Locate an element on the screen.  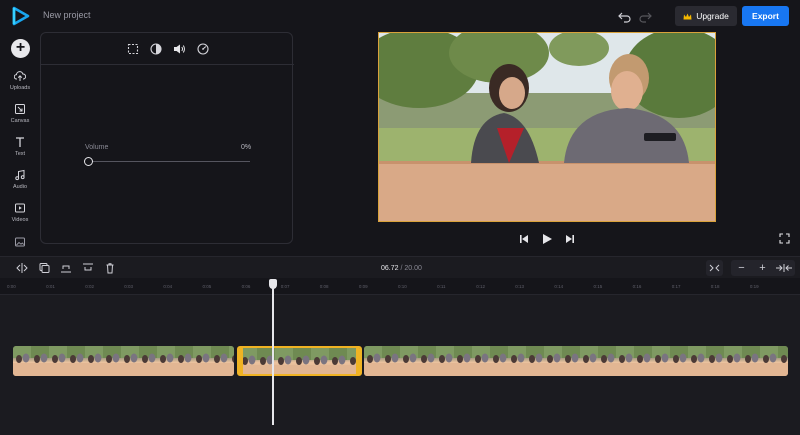
playback-time: 06.72 / 20.00 is located at coordinates (401, 268).